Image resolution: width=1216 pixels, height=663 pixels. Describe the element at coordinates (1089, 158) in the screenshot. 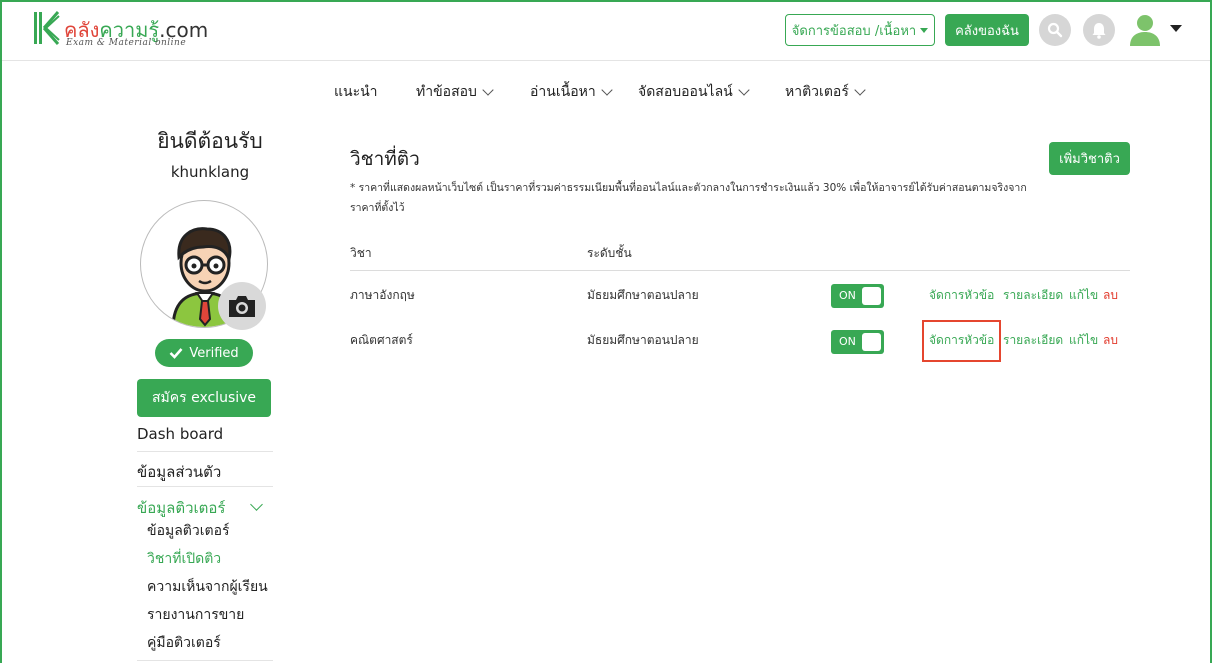

I see `add-subject-button: เพิ่มวิชาติว` at that location.